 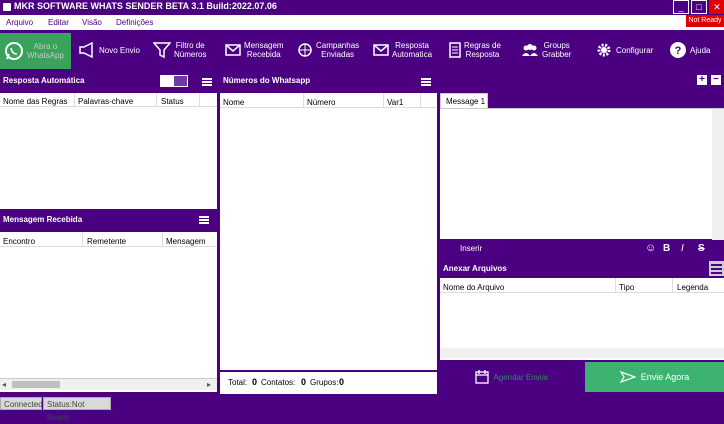 I want to click on col-var1: Var1, so click(x=395, y=102).